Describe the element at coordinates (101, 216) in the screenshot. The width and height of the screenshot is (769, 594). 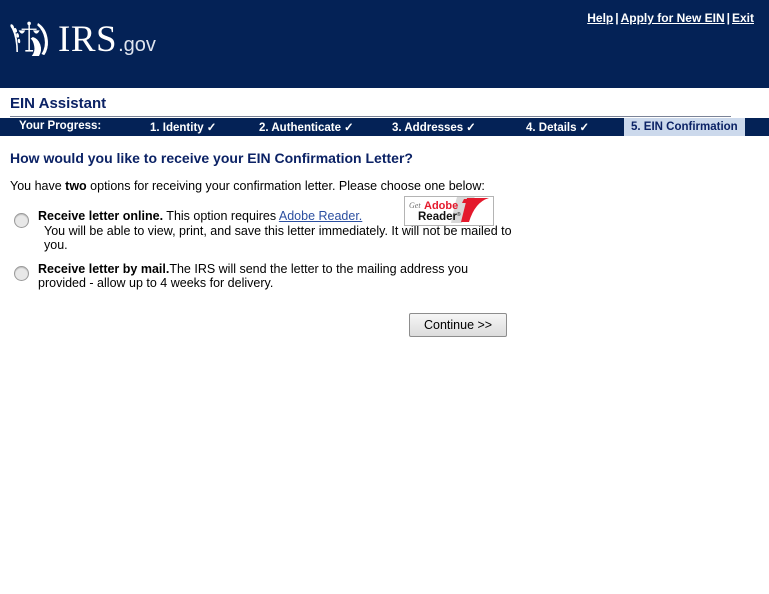
I see `option-receive-online-lead: Receive letter online.` at that location.